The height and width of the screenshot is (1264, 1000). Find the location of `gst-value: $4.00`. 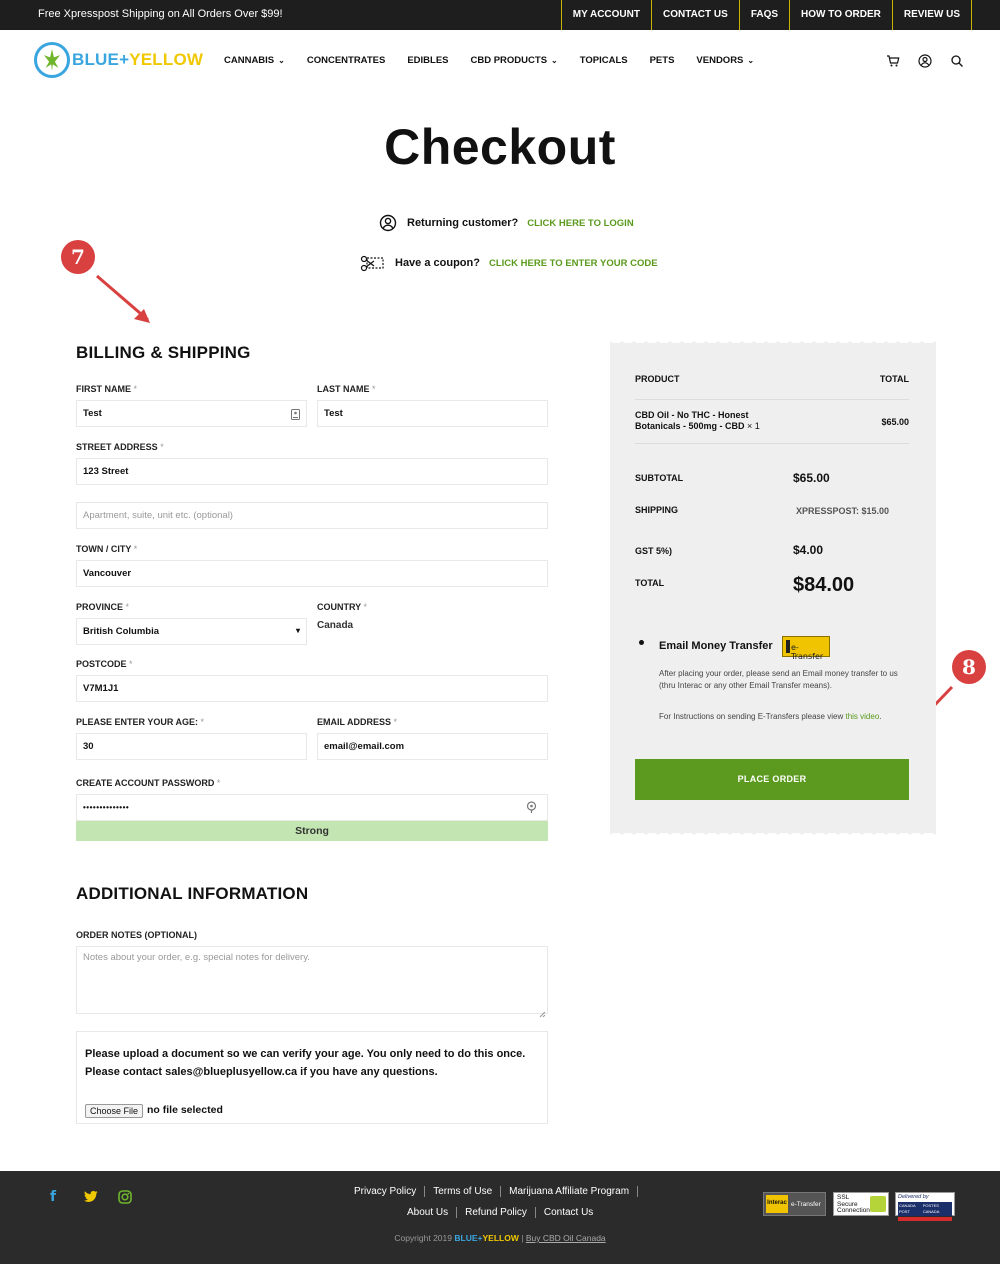

gst-value: $4.00 is located at coordinates (808, 550).